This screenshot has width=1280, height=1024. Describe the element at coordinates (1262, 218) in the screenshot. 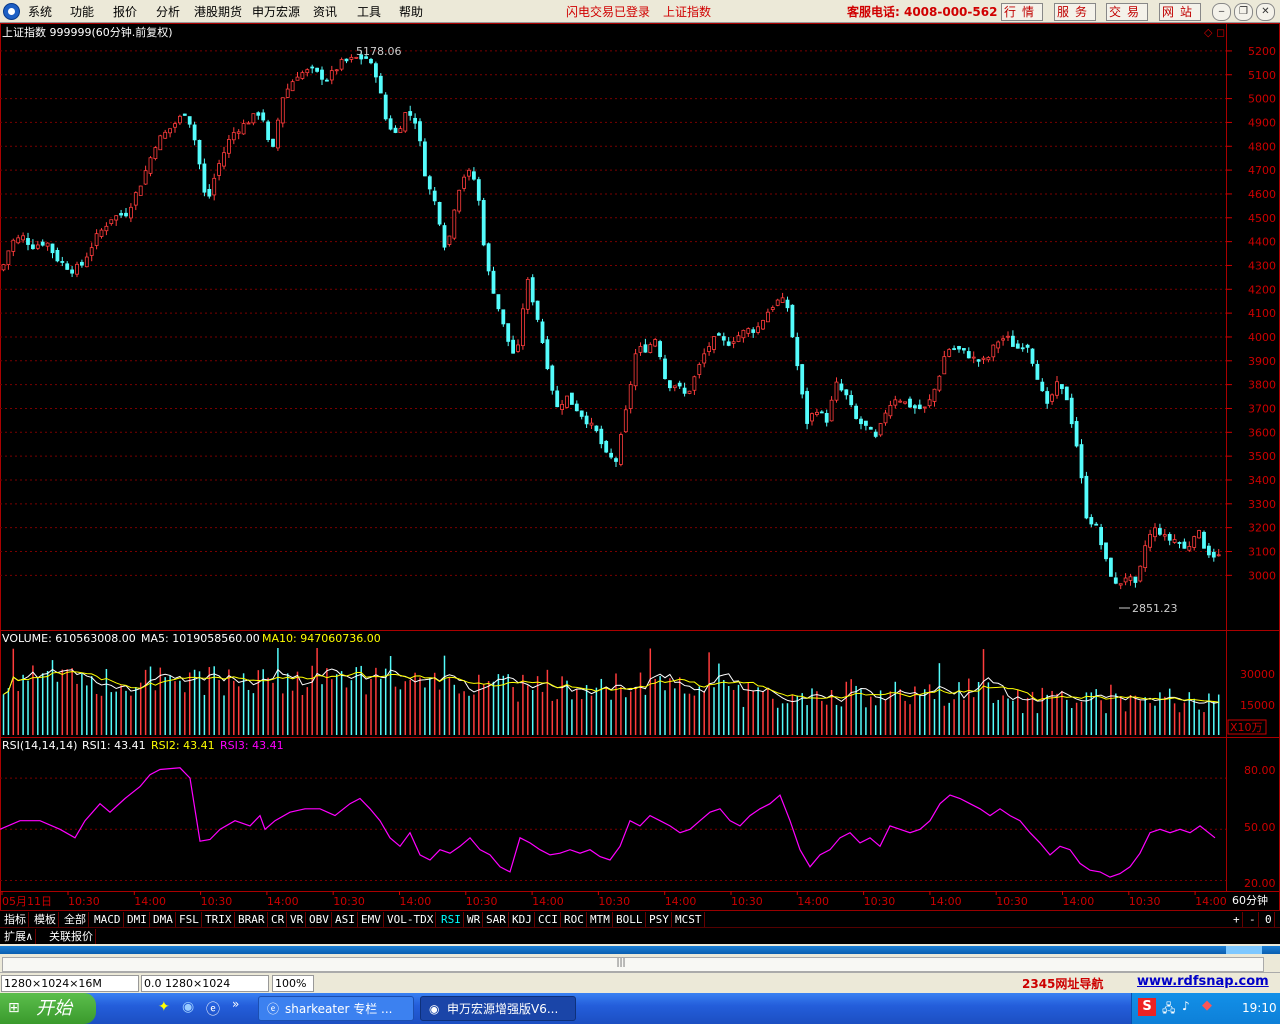

I see `price-tick-label: 4500` at that location.